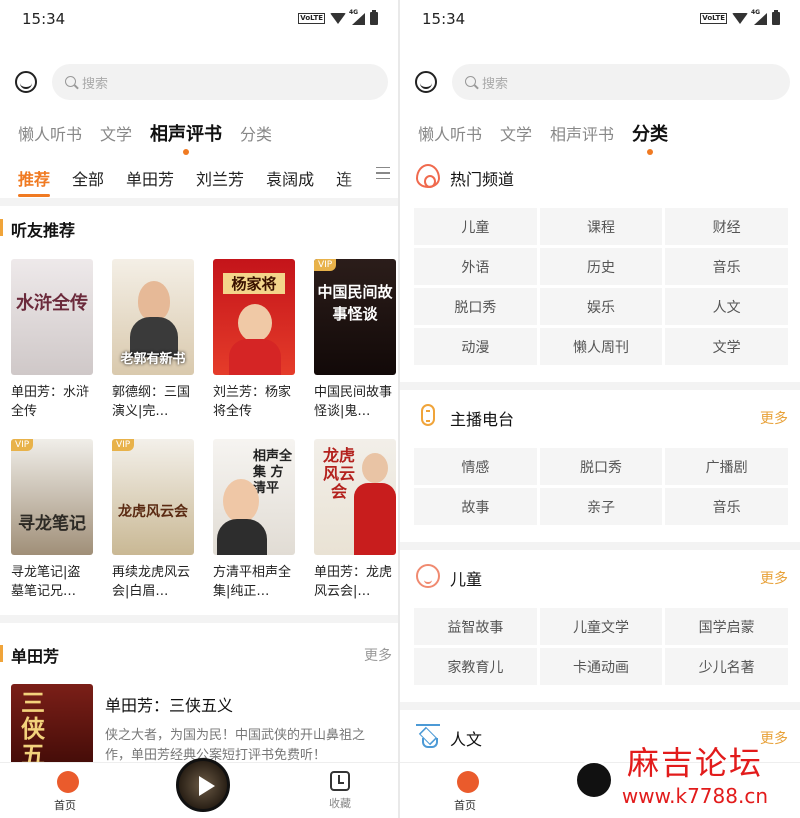 This screenshot has width=800, height=818. Describe the element at coordinates (695, 773) in the screenshot. I see `watermark: 麻吉论坛 www.k7788.cn` at that location.